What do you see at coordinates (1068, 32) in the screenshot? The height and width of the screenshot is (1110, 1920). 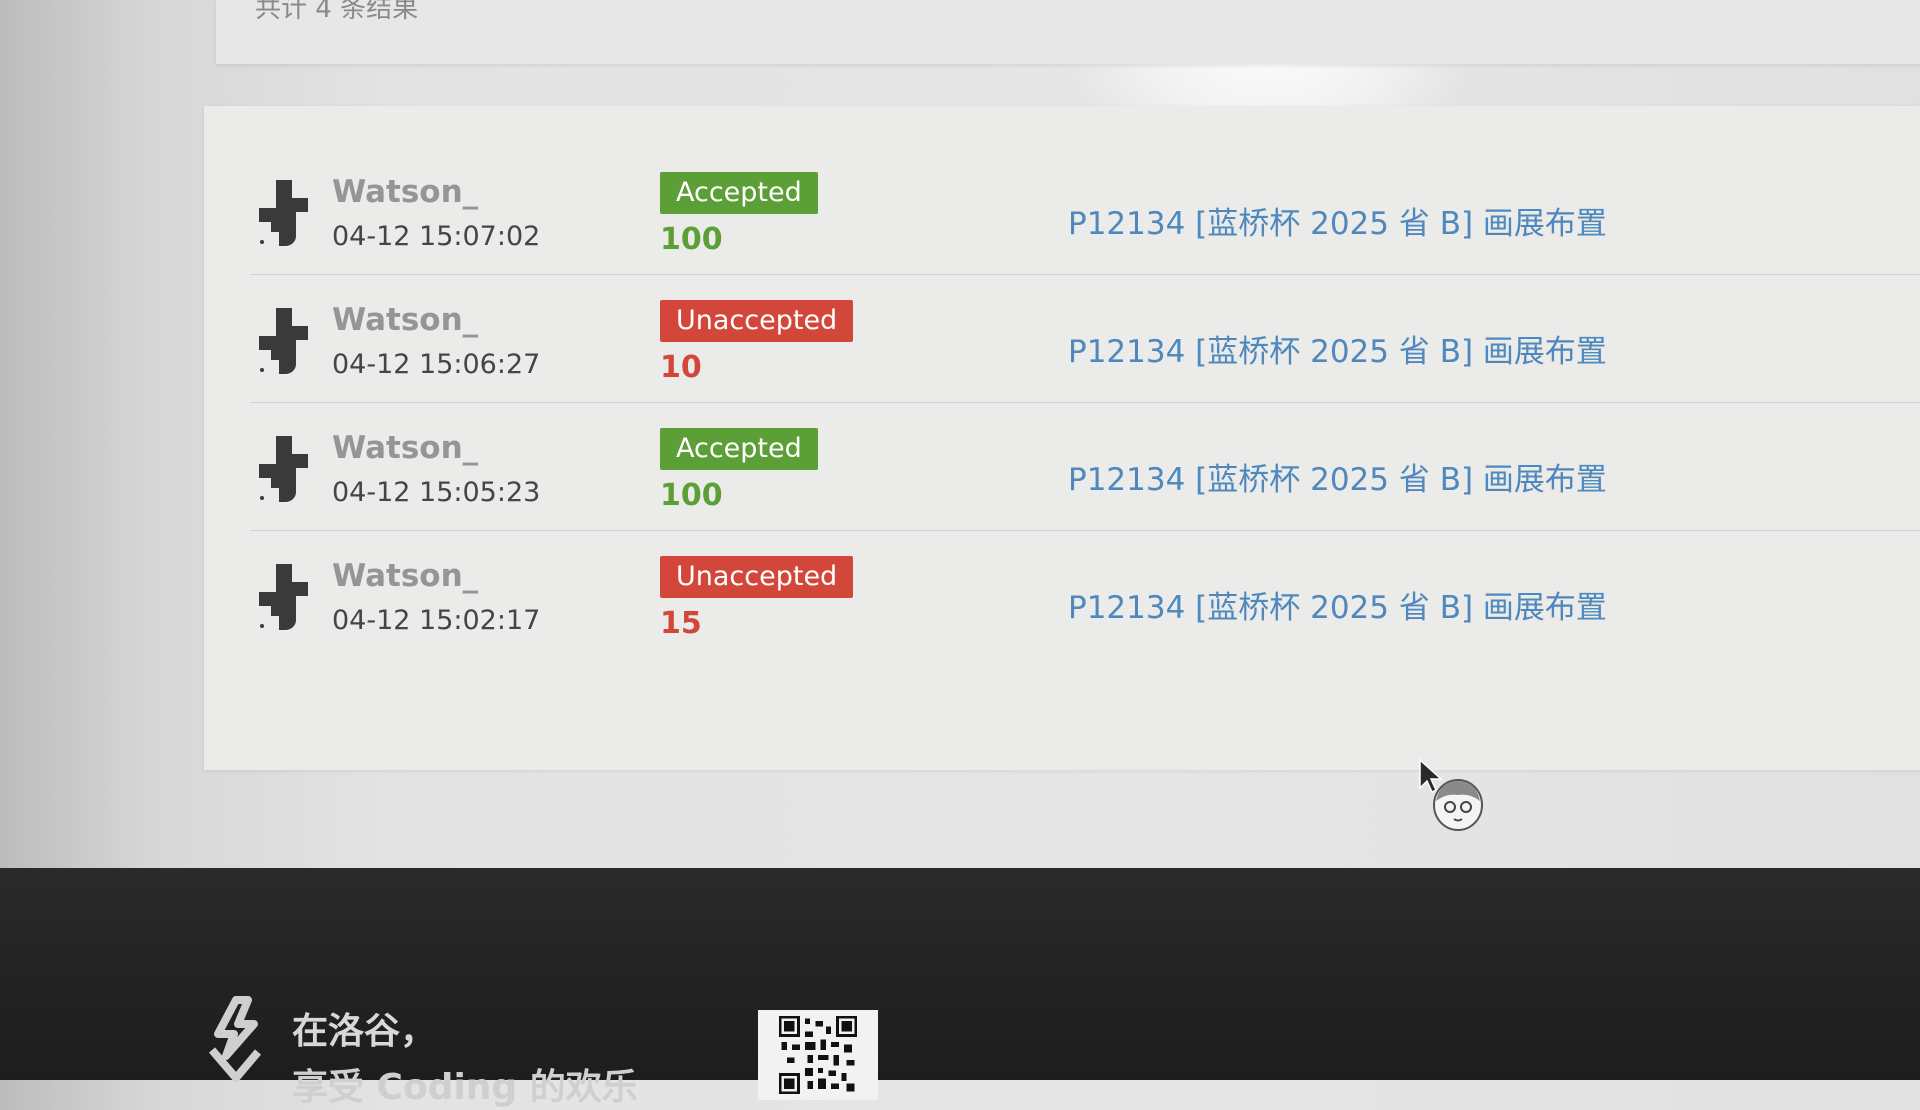 I see `result-header-panel` at bounding box center [1068, 32].